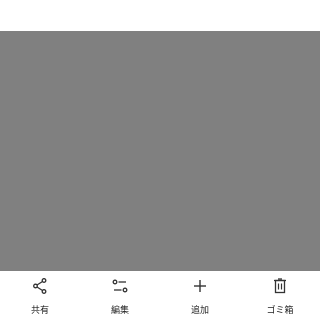  I want to click on plus-icon, so click(200, 286).